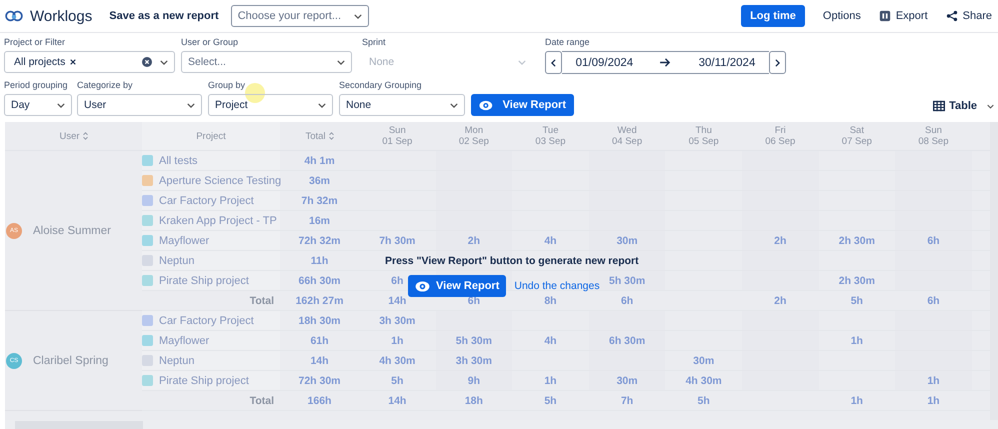 Image resolution: width=998 pixels, height=429 pixels. What do you see at coordinates (969, 16) in the screenshot?
I see `share-button: Share` at bounding box center [969, 16].